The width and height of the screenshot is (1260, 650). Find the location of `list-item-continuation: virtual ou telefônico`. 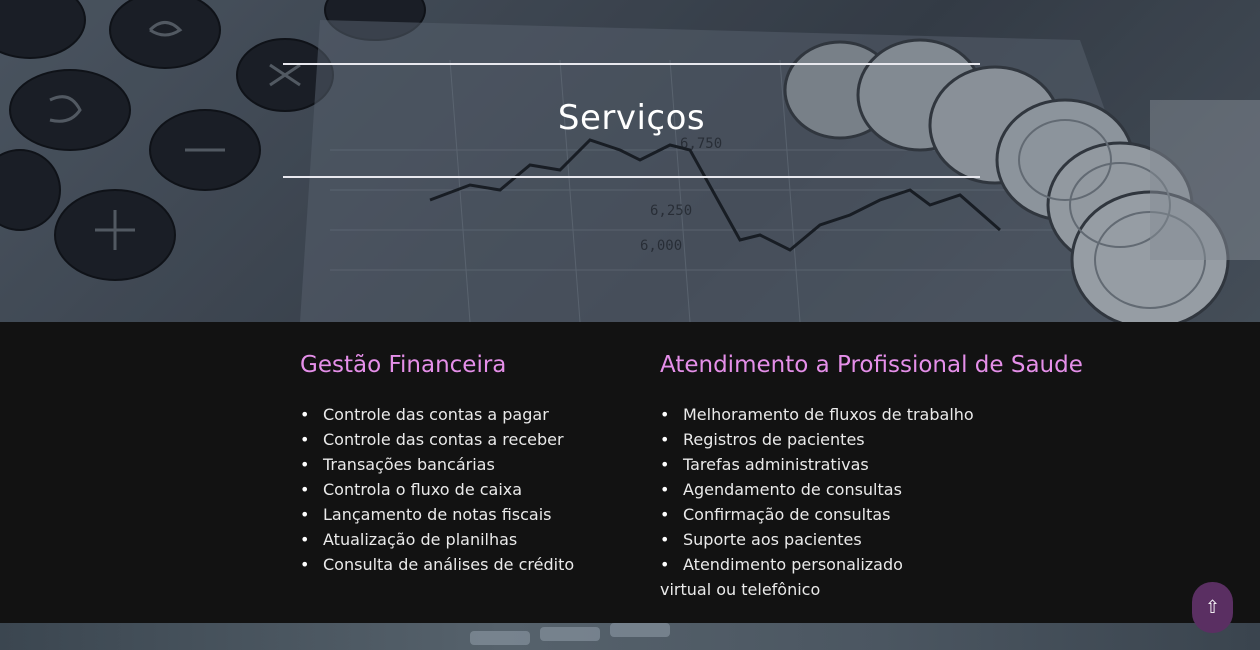

list-item-continuation: virtual ou telefônico is located at coordinates (740, 589).